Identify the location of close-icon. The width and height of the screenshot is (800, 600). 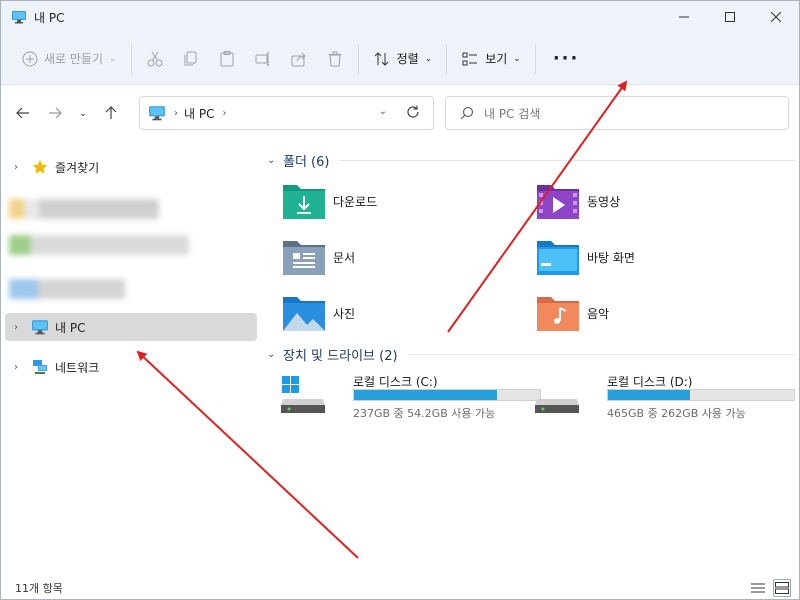
(776, 17).